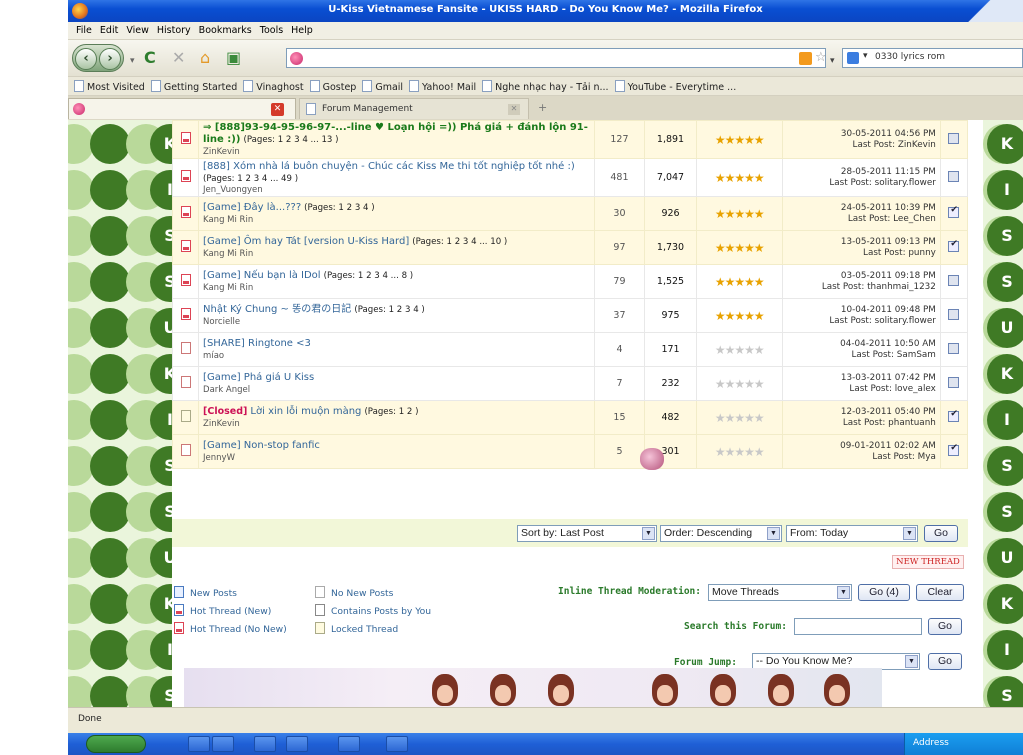 Image resolution: width=1023 pixels, height=755 pixels. Describe the element at coordinates (273, 86) in the screenshot. I see `bookmark-item: Vinaghost` at that location.